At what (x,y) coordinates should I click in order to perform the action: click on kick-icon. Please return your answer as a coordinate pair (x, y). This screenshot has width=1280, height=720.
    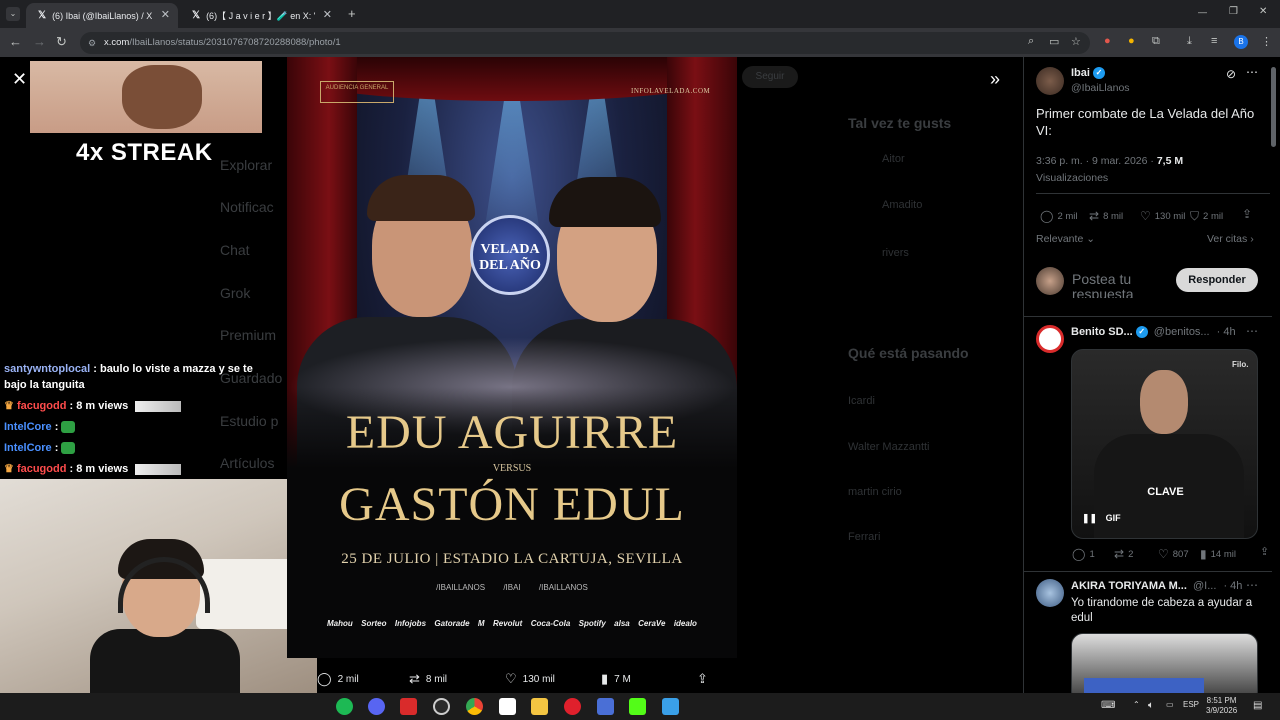
    Looking at the image, I should click on (637, 706).